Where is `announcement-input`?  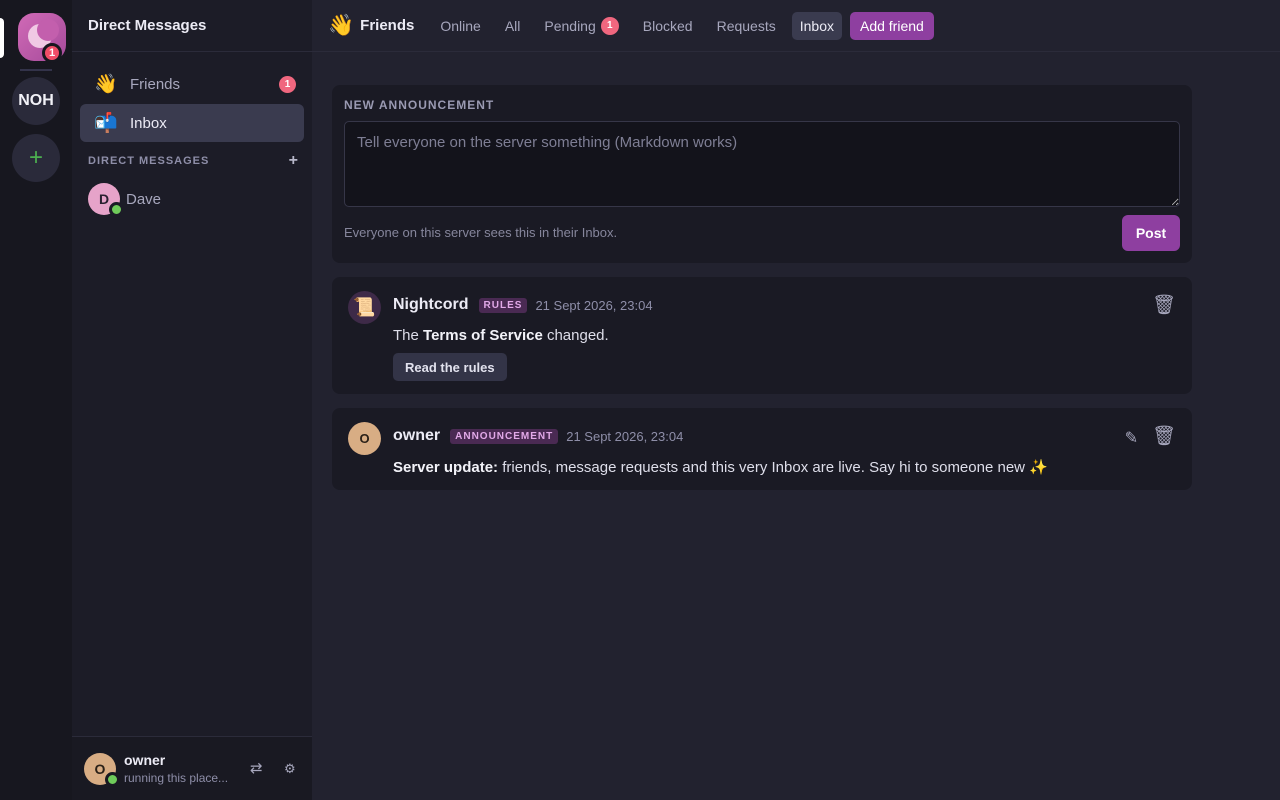
announcement-input is located at coordinates (762, 164).